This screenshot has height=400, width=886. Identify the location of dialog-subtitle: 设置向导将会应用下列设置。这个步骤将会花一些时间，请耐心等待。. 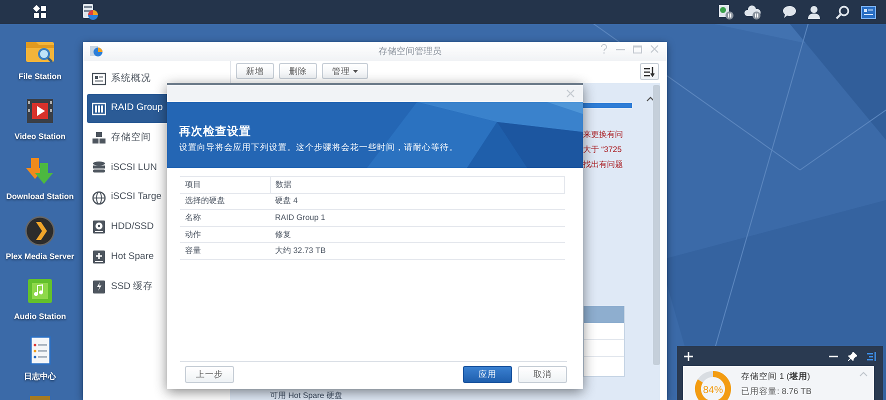
(318, 147).